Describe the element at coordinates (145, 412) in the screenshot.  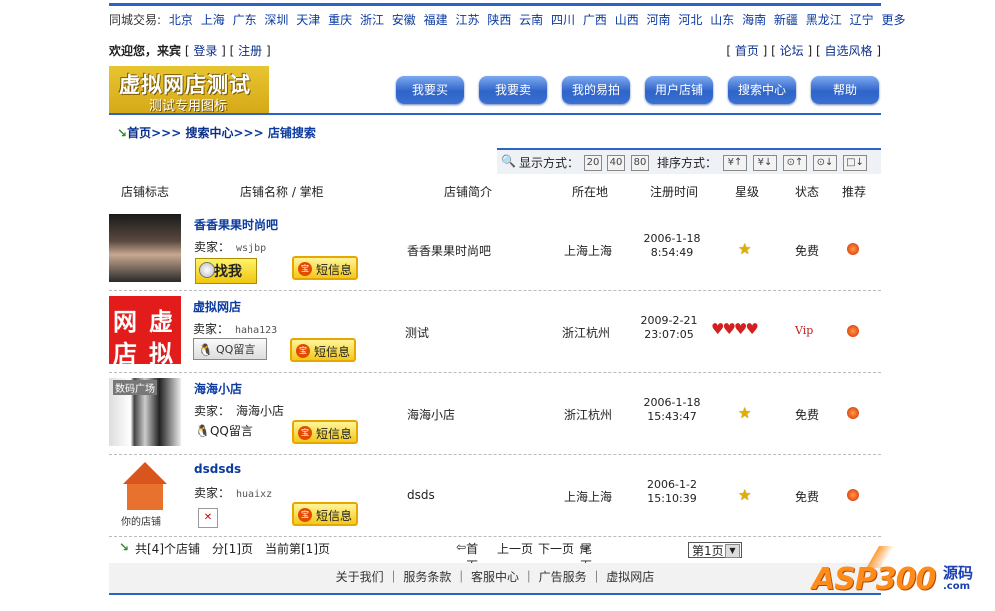
I see `shop-thumbnail-image: 数码广场` at that location.